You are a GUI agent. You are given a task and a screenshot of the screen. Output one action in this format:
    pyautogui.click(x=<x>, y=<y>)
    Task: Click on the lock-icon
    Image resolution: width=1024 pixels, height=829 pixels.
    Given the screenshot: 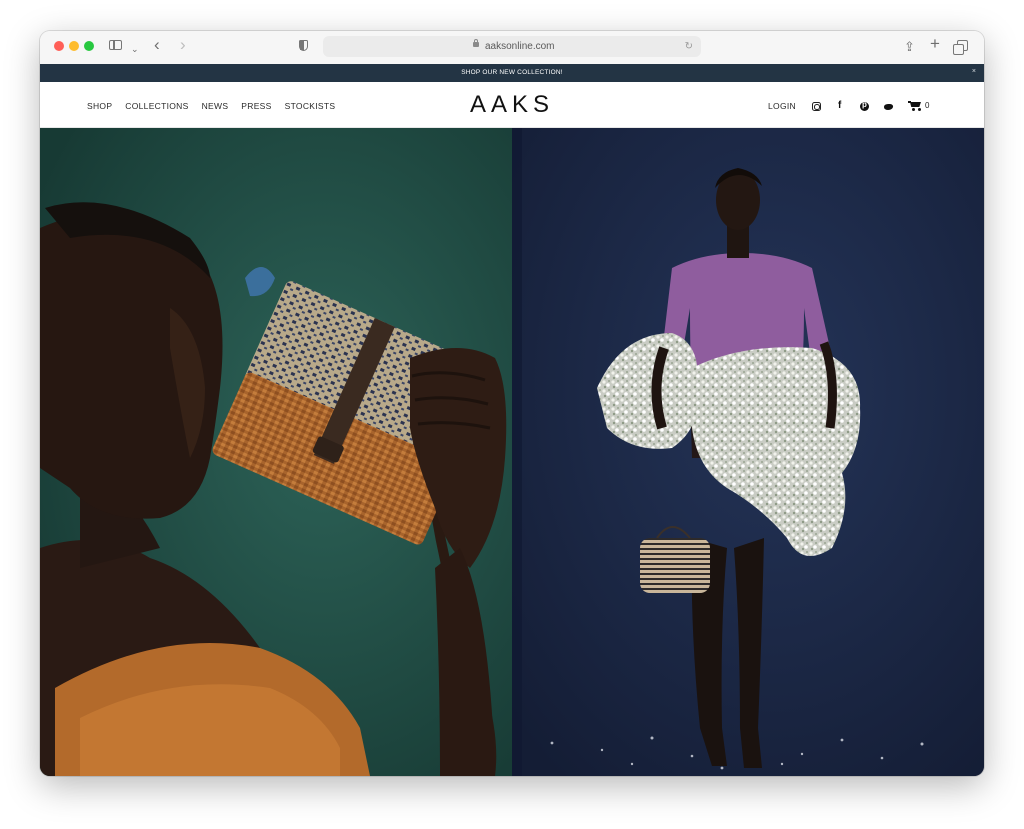 What is the action you would take?
    pyautogui.click(x=476, y=43)
    